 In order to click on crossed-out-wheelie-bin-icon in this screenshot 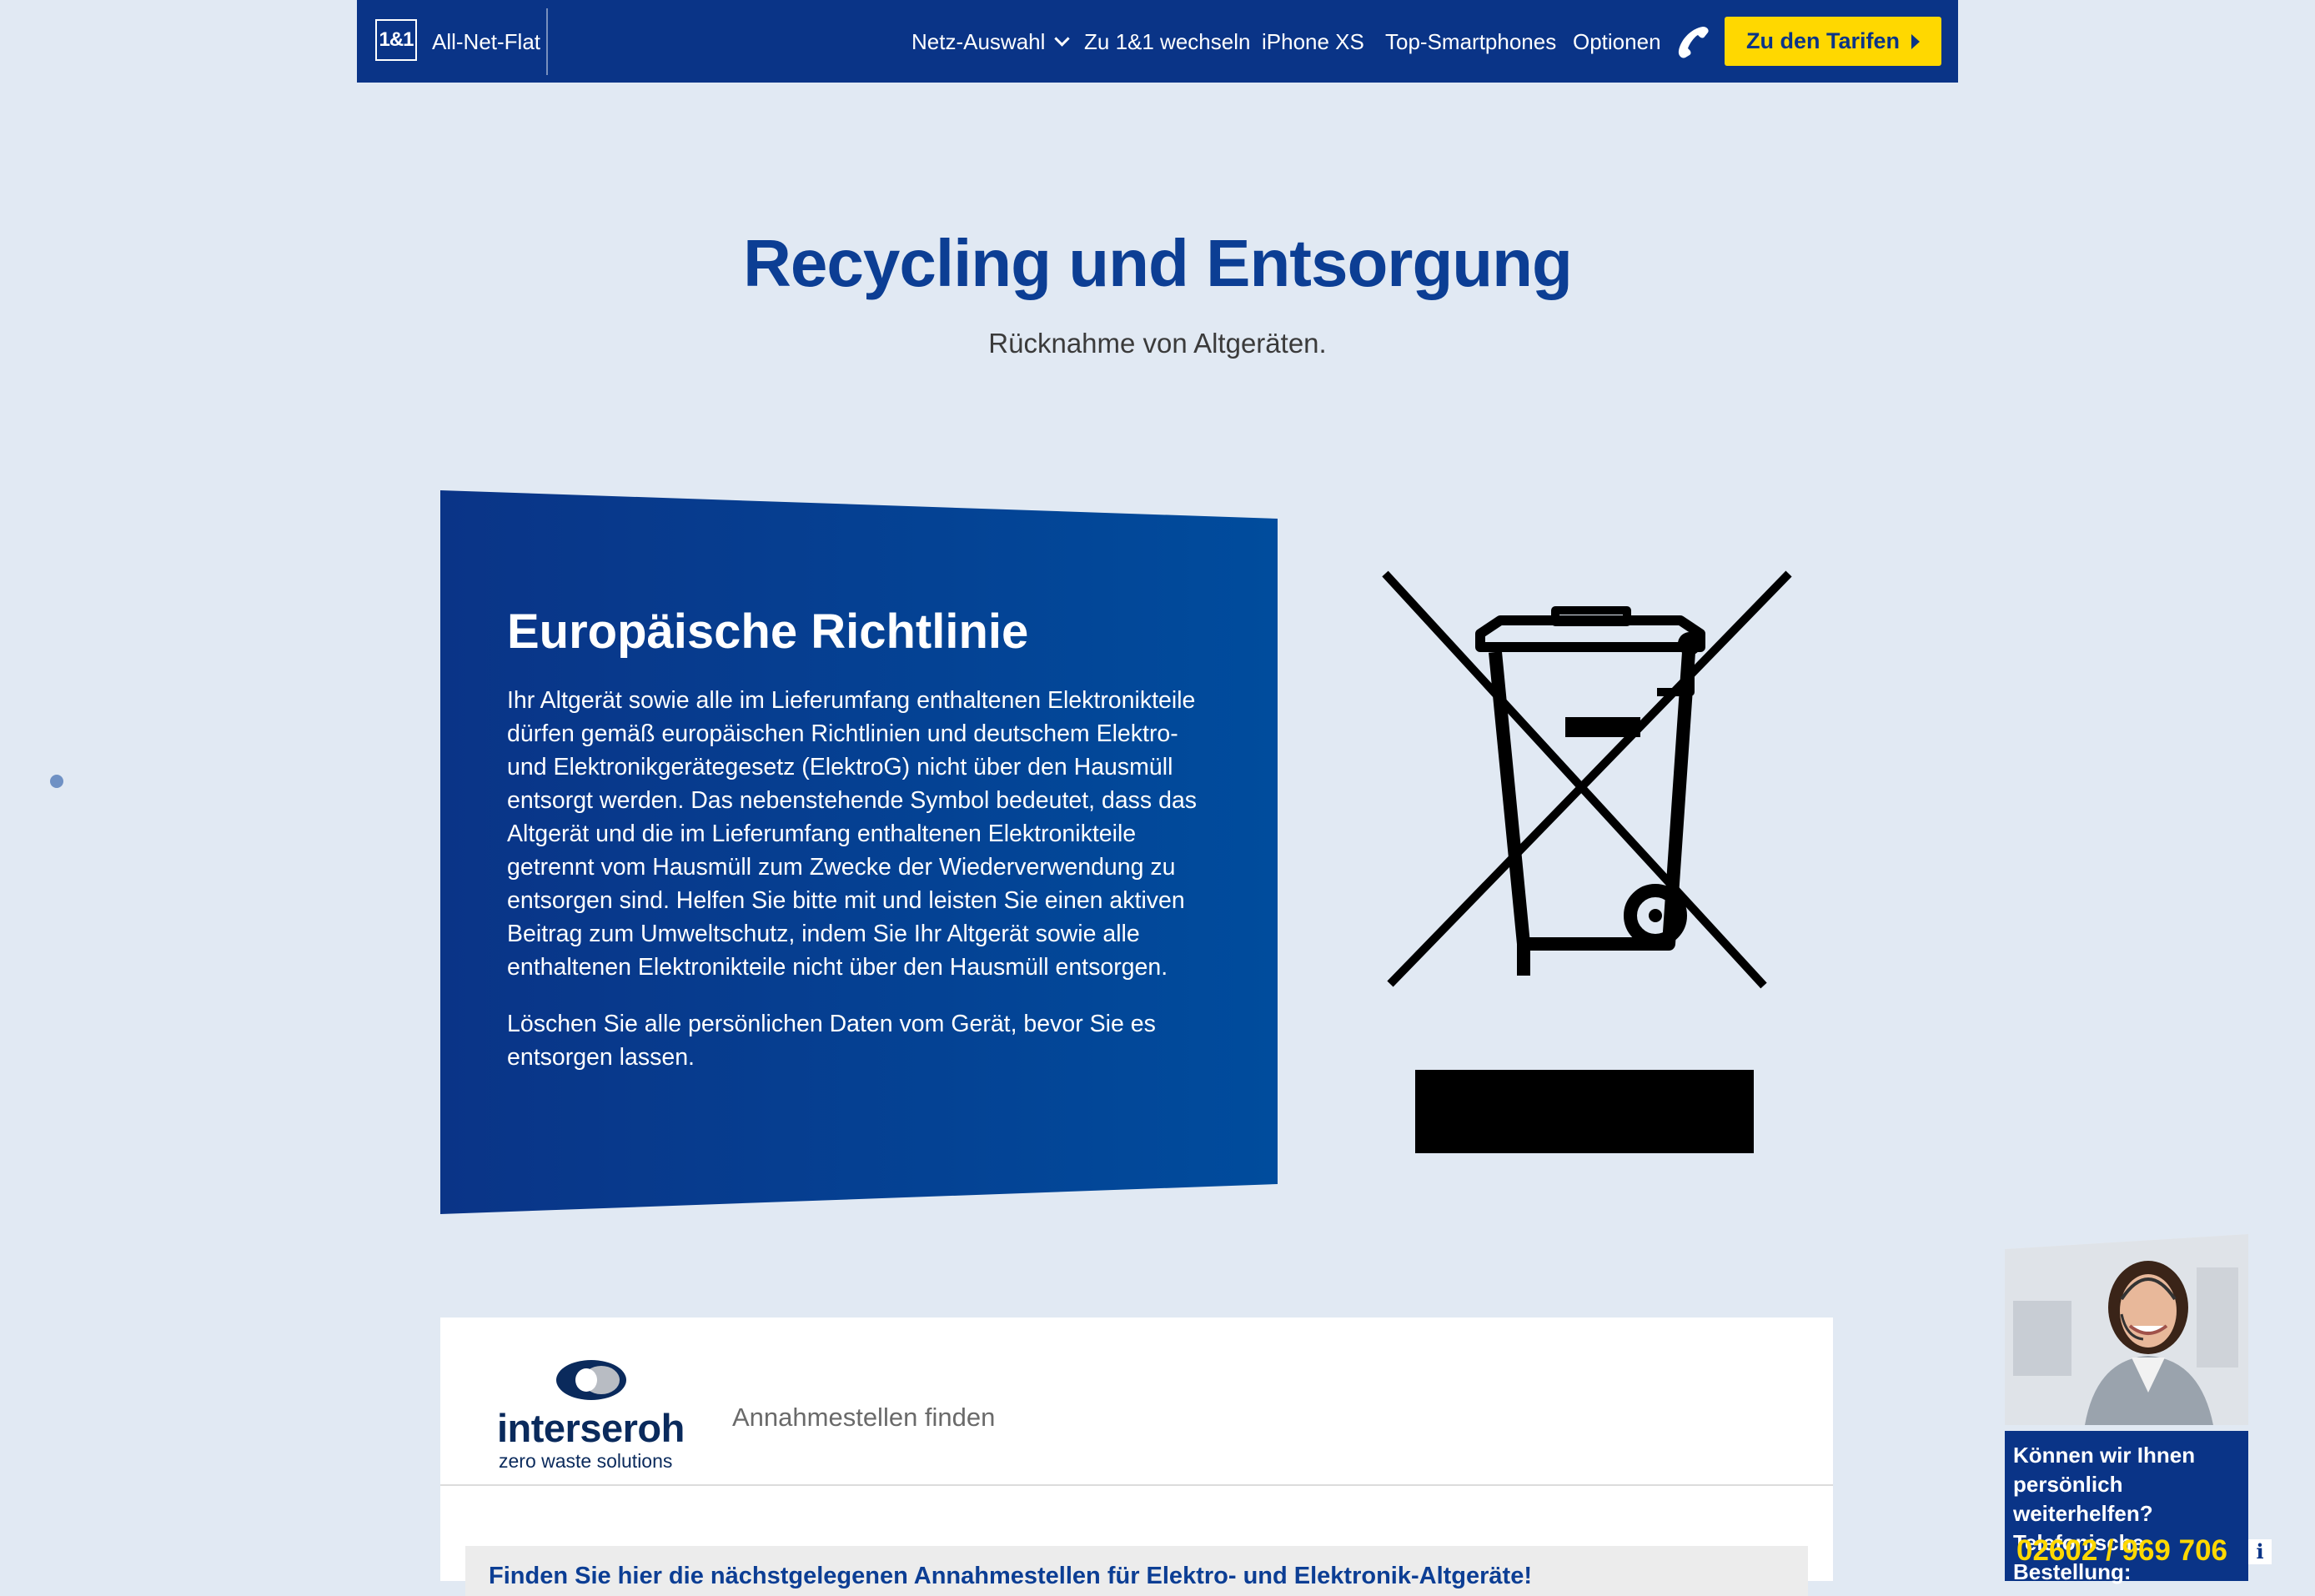, I will do `click(1587, 779)`.